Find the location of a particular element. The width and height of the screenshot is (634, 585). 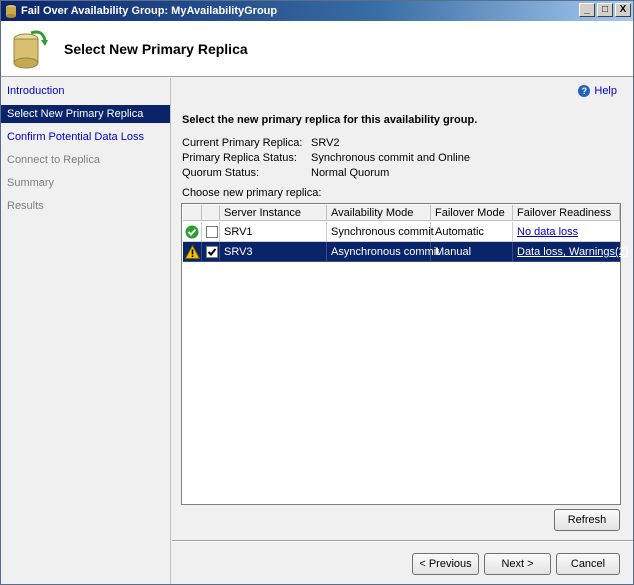

cancel-button: Cancel is located at coordinates (588, 564).